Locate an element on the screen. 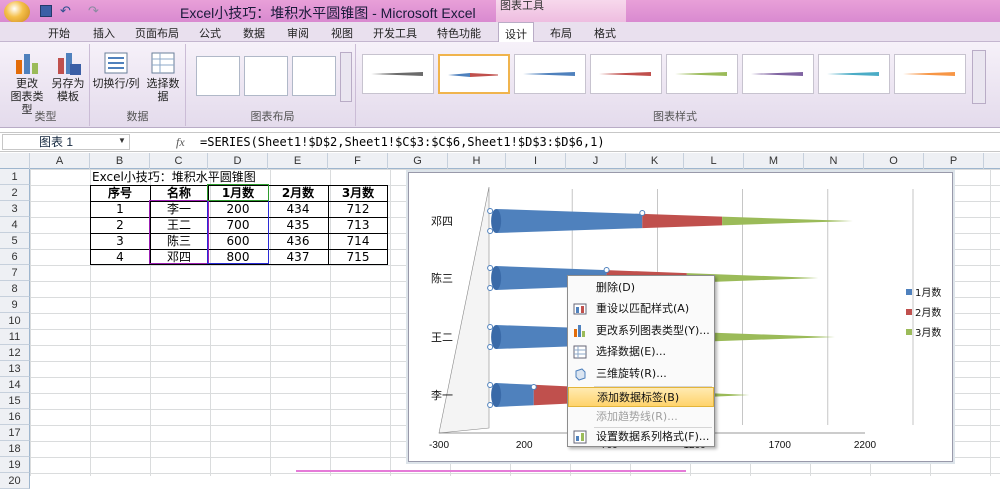  row-header: 10 is located at coordinates (15, 321).